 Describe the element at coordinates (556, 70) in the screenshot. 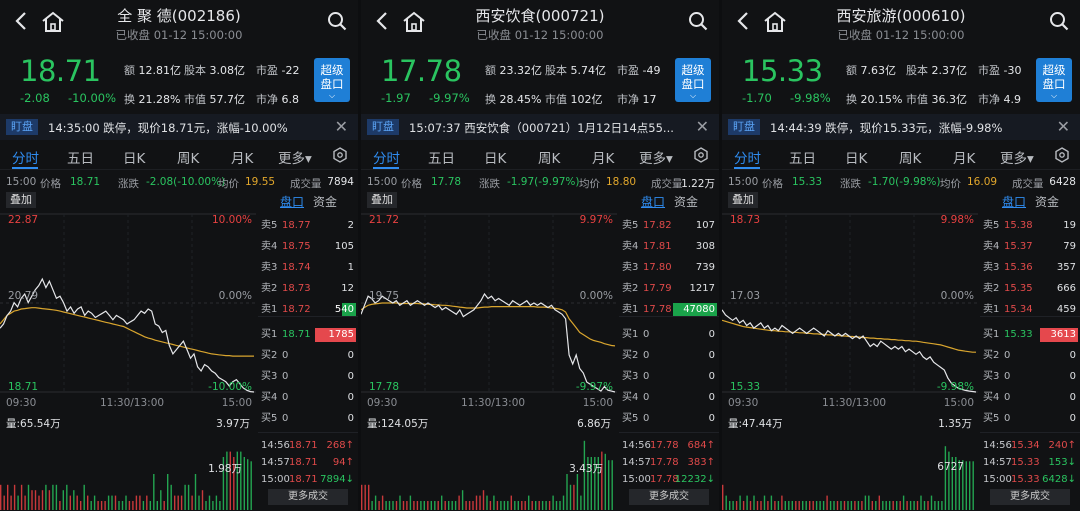

I see `metric-label: 股本` at that location.